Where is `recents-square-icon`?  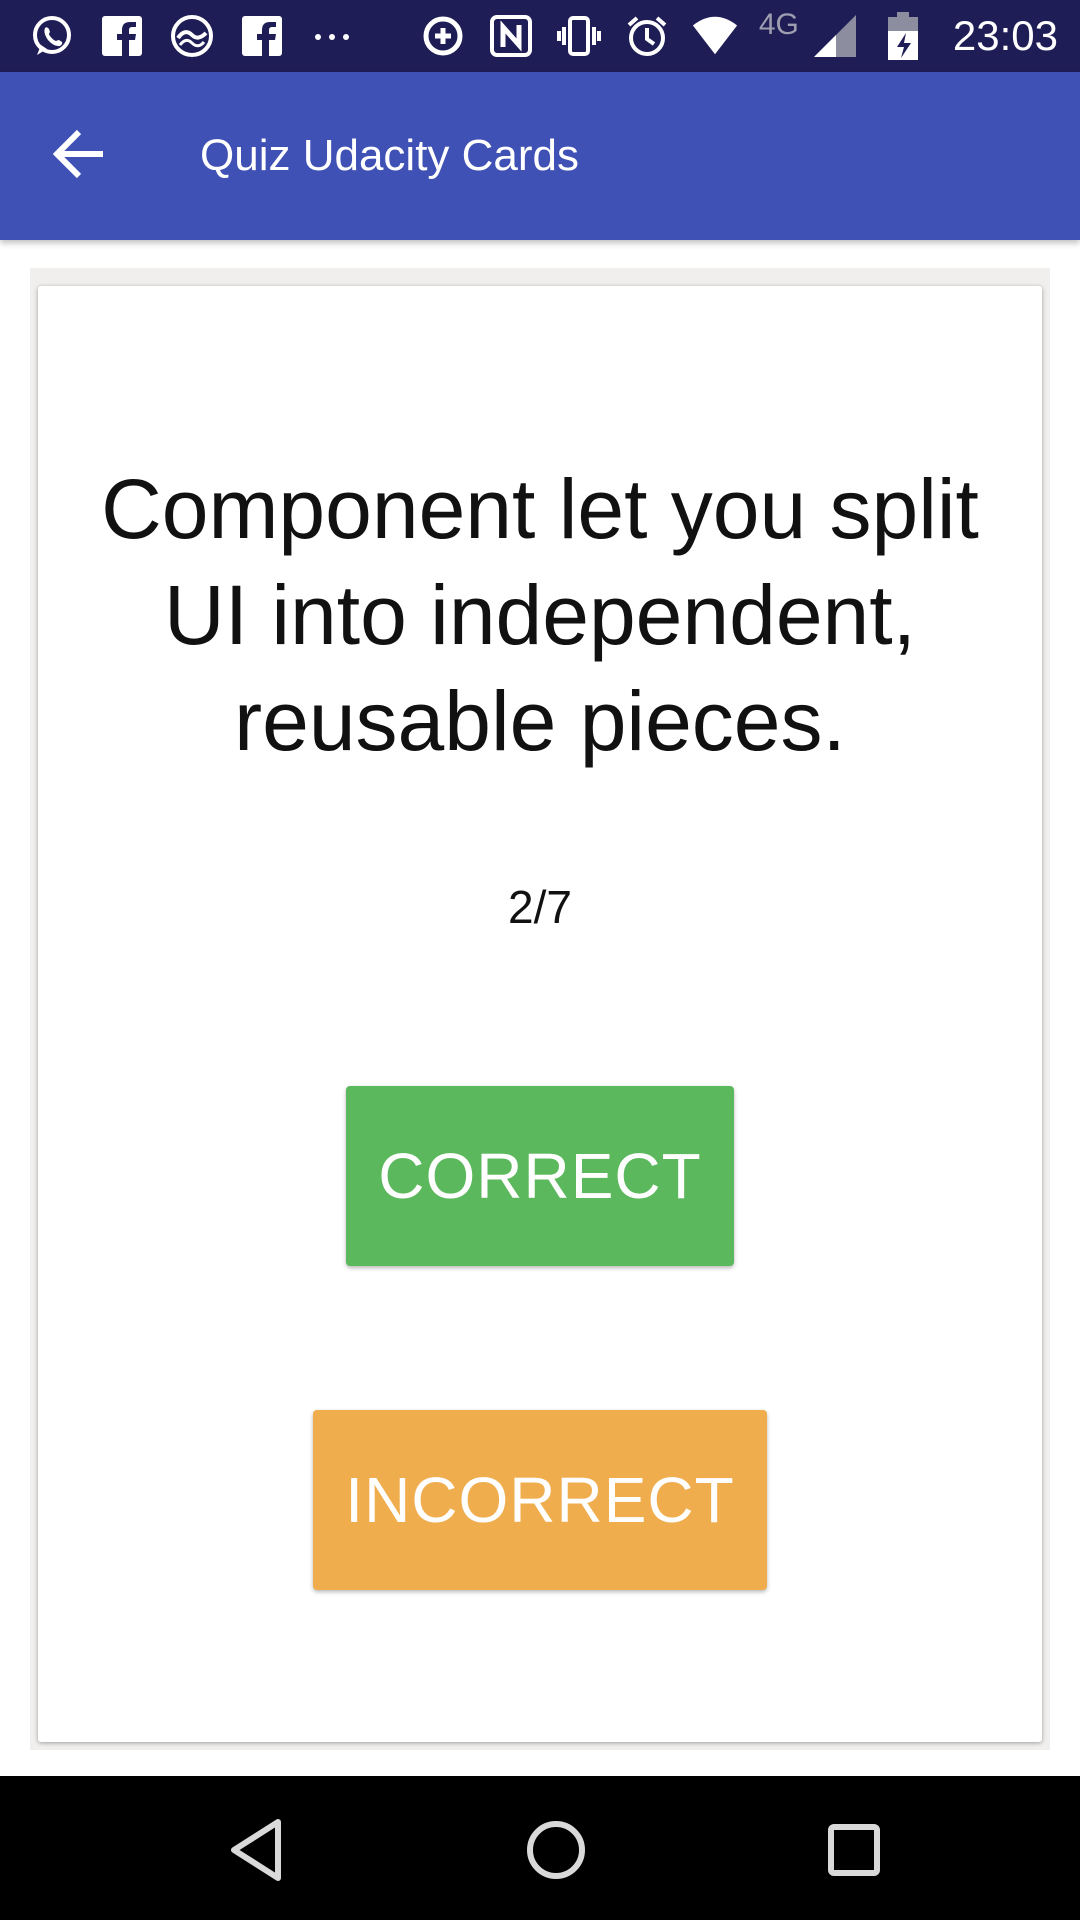 recents-square-icon is located at coordinates (854, 1852).